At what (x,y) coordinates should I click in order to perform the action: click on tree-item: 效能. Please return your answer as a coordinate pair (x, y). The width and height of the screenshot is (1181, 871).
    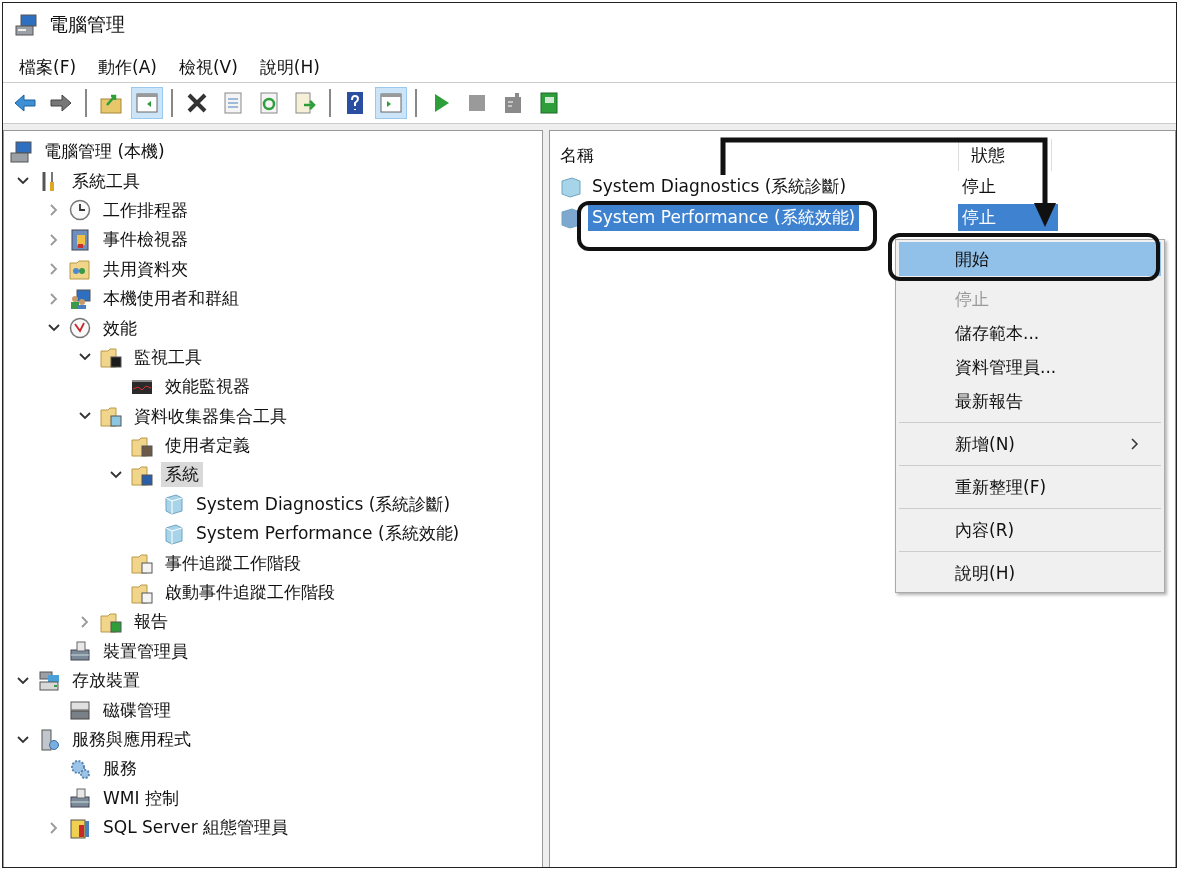
    Looking at the image, I should click on (120, 328).